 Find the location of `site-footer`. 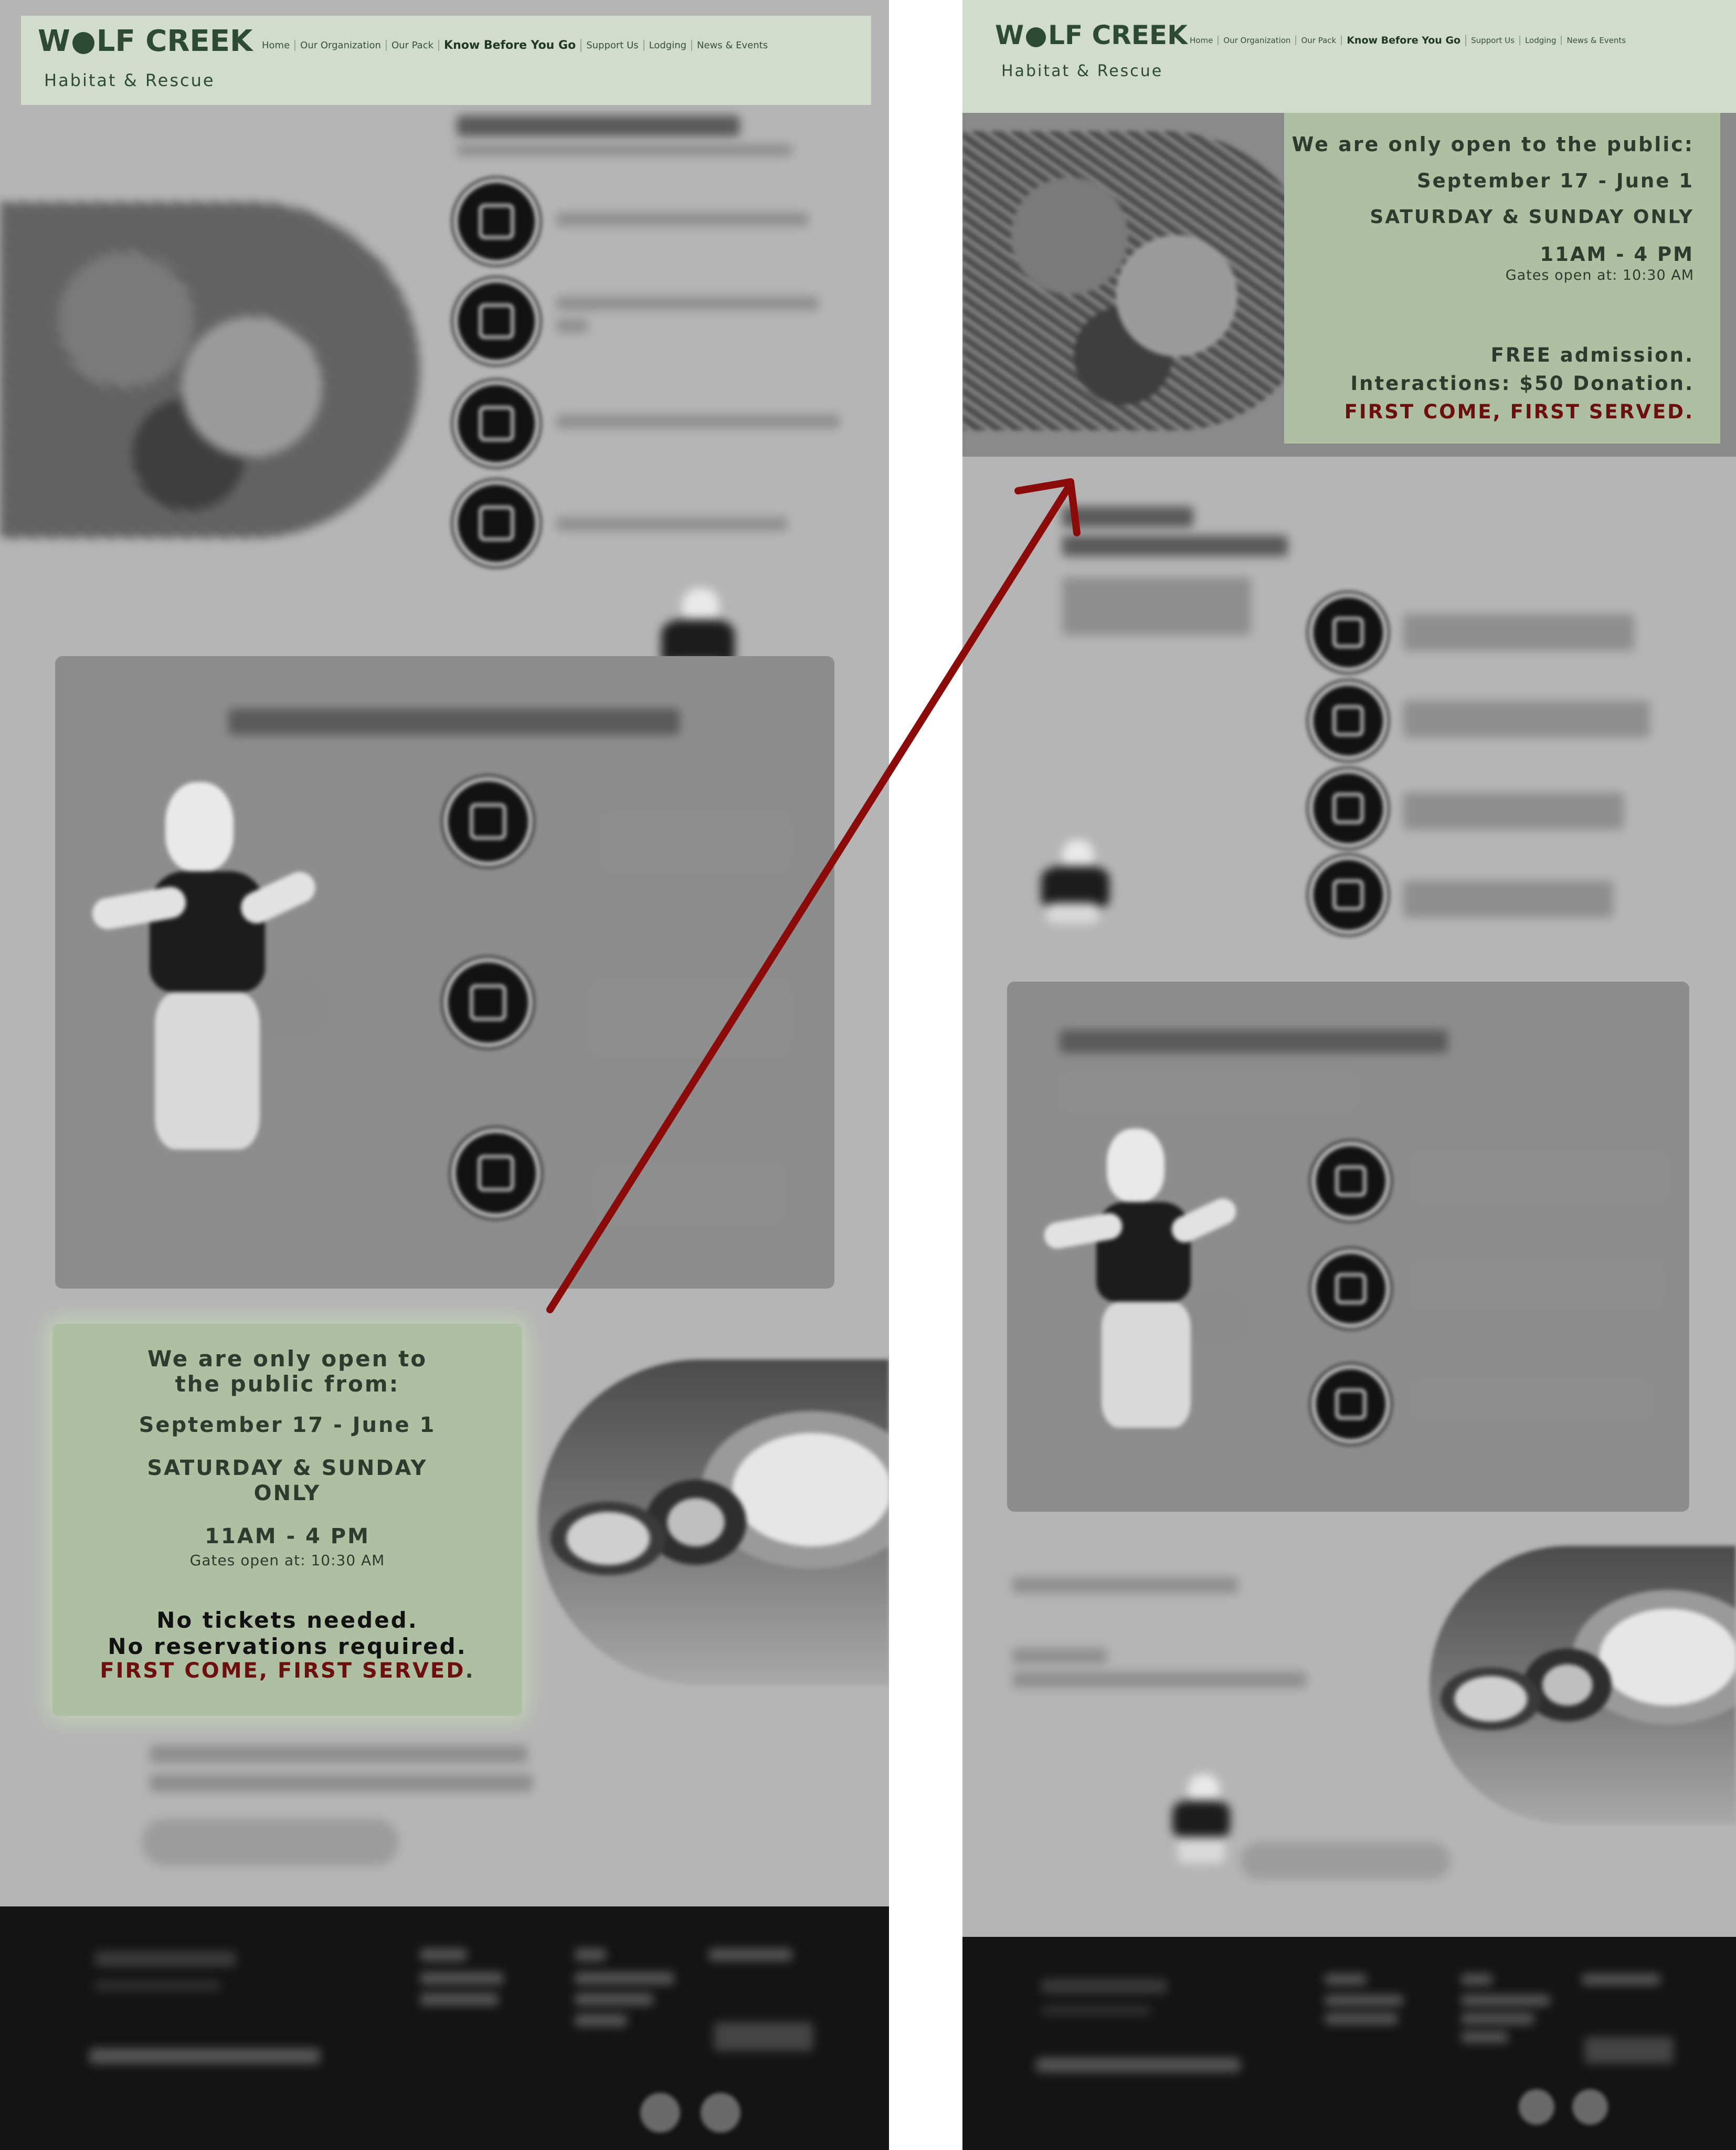

site-footer is located at coordinates (1349, 2044).